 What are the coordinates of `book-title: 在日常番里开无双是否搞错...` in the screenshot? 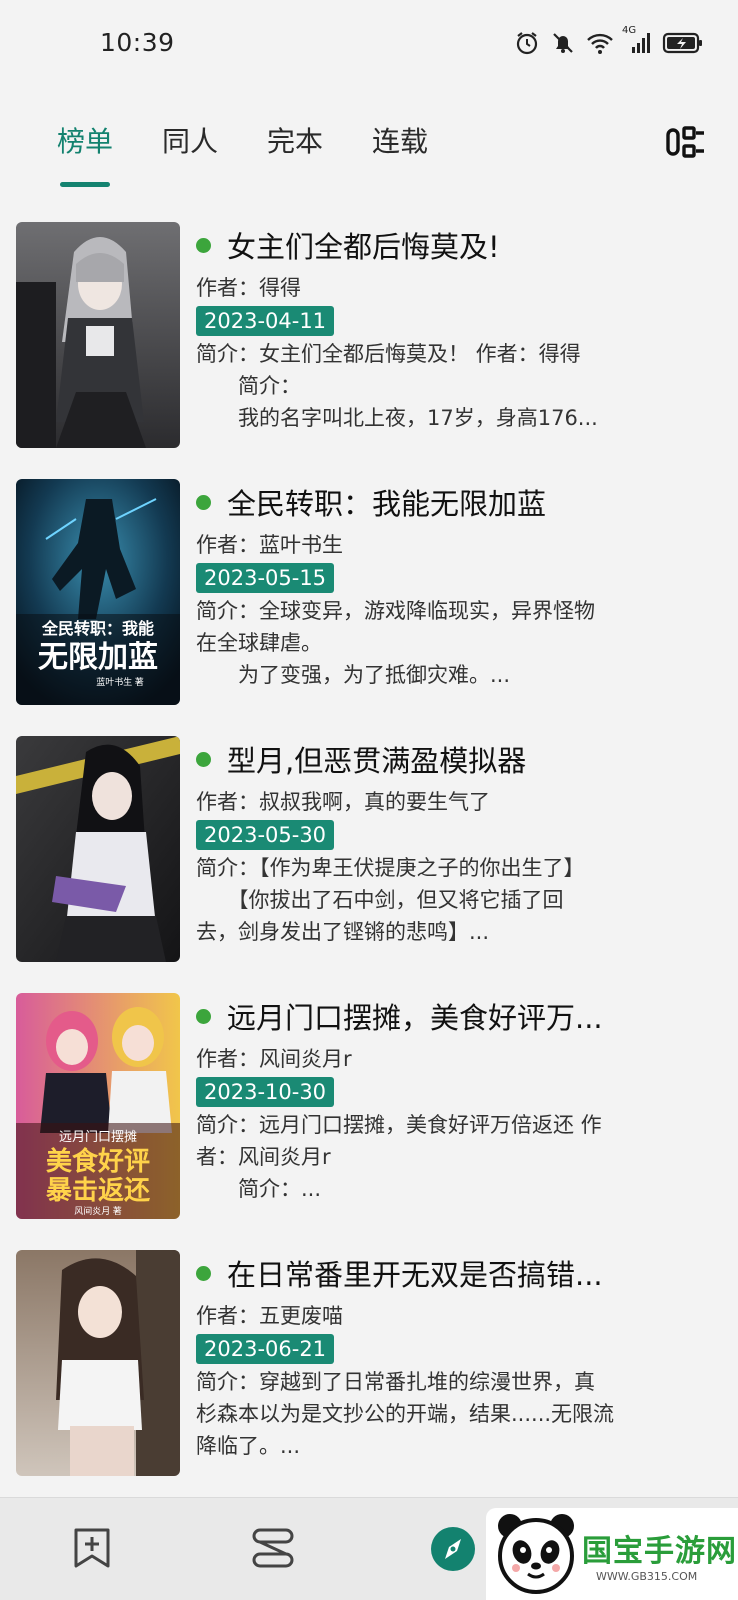 It's located at (415, 1275).